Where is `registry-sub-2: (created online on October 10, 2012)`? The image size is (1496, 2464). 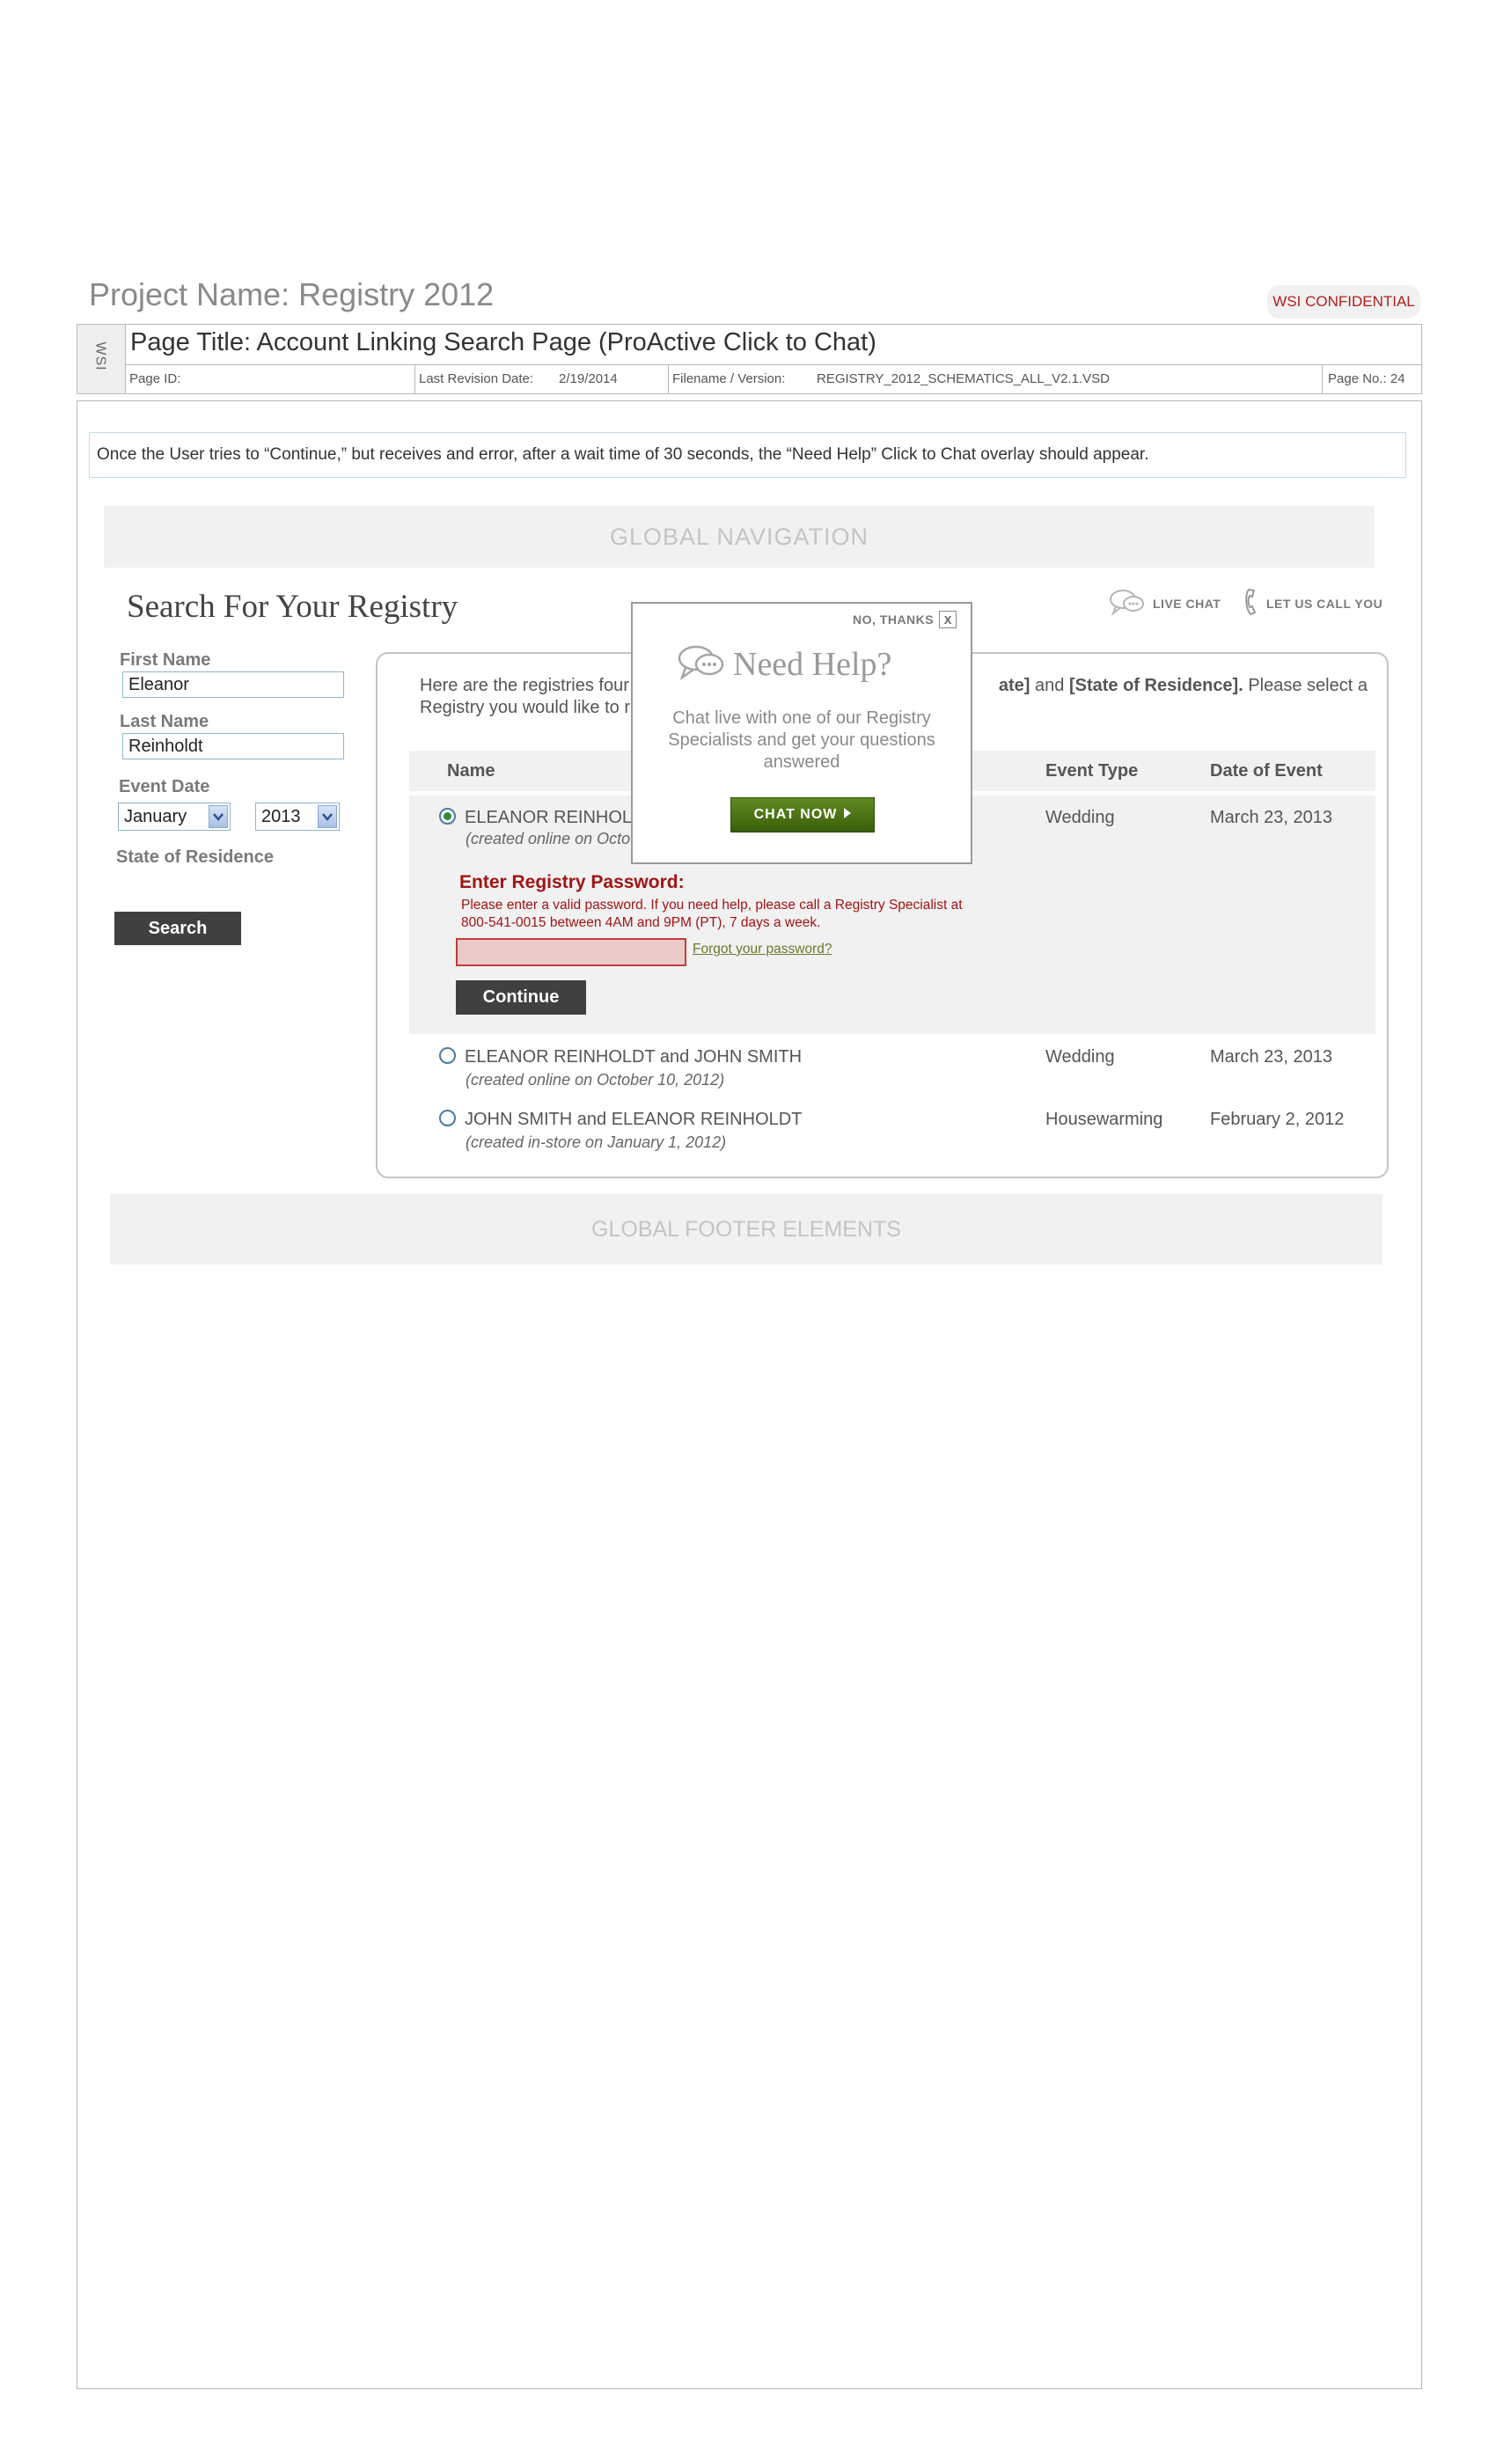
registry-sub-2: (created online on October 10, 2012) is located at coordinates (595, 1080).